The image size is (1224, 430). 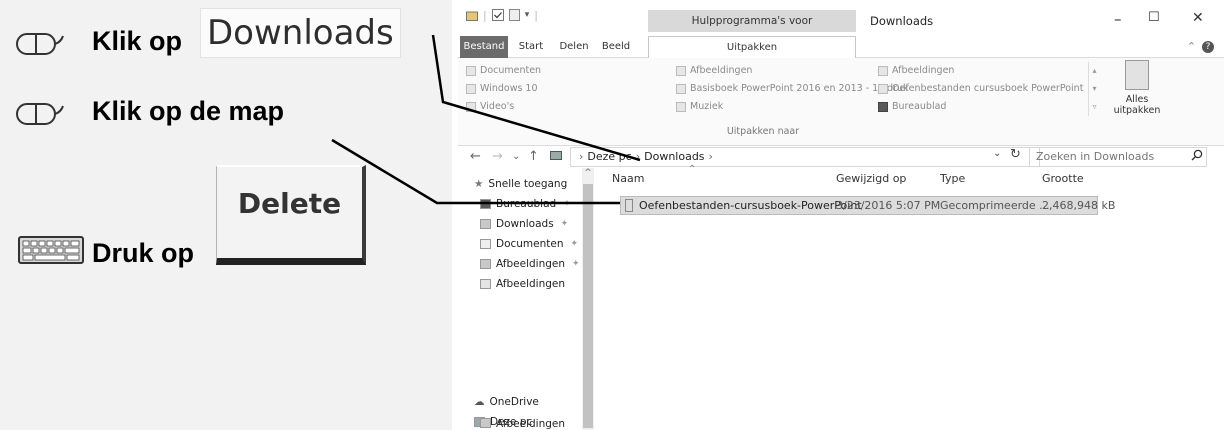 I want to click on ribbon-tabs: Bestand Start Delen Beeld Uitpakken, so click(x=841, y=47).